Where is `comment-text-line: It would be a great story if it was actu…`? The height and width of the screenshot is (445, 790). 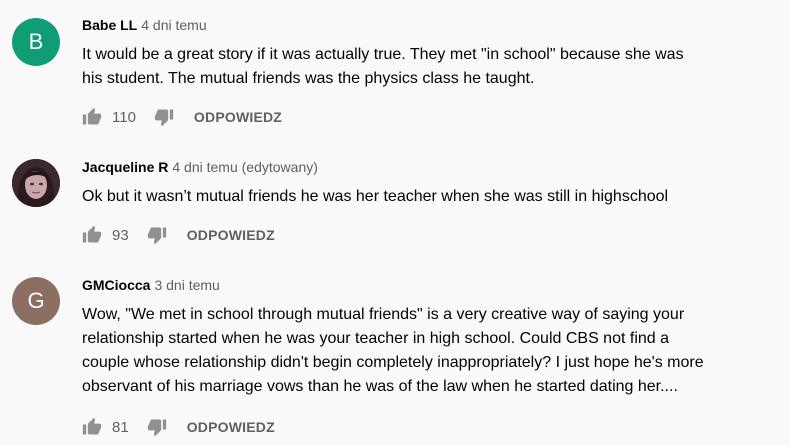
comment-text-line: It would be a great story if it was actu… is located at coordinates (383, 54).